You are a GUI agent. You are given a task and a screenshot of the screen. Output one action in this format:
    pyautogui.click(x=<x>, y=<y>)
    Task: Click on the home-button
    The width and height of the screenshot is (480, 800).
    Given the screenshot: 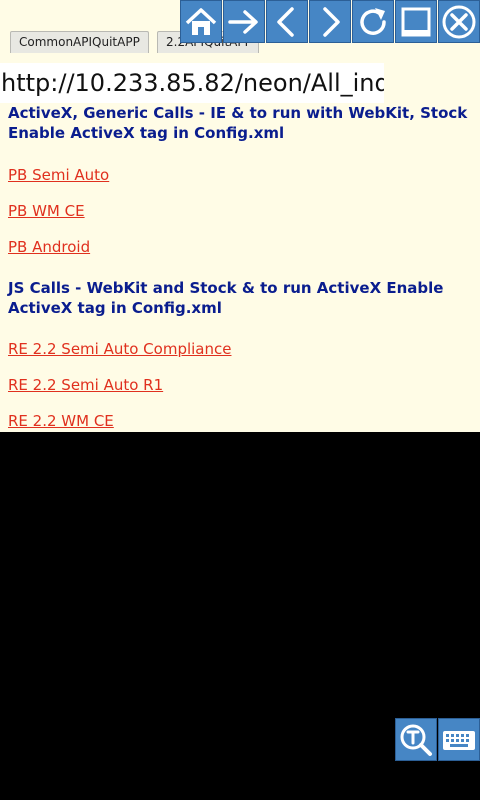 What is the action you would take?
    pyautogui.click(x=201, y=21)
    